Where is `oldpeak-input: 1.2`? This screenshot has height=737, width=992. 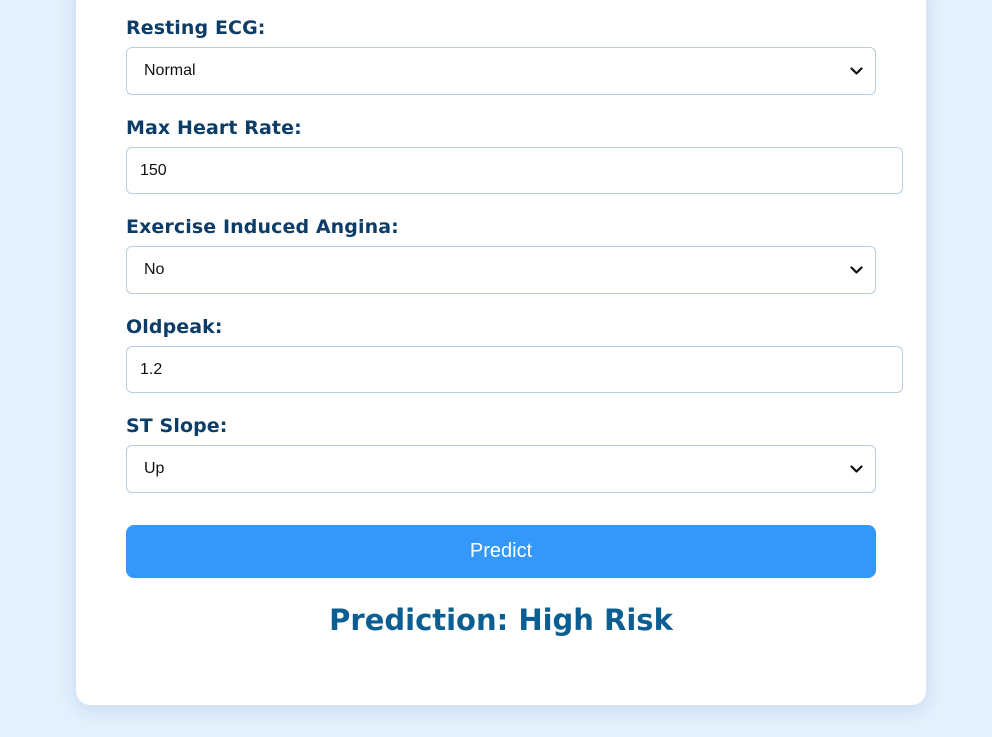
oldpeak-input: 1.2 is located at coordinates (514, 369).